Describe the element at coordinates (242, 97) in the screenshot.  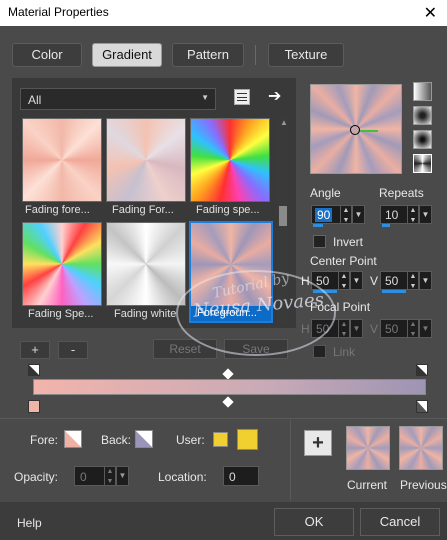
I see `list-view-icon` at that location.